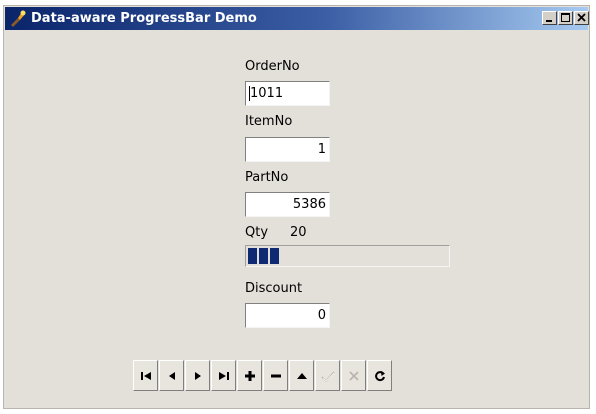 The image size is (596, 414). I want to click on discount-field: 0, so click(287, 315).